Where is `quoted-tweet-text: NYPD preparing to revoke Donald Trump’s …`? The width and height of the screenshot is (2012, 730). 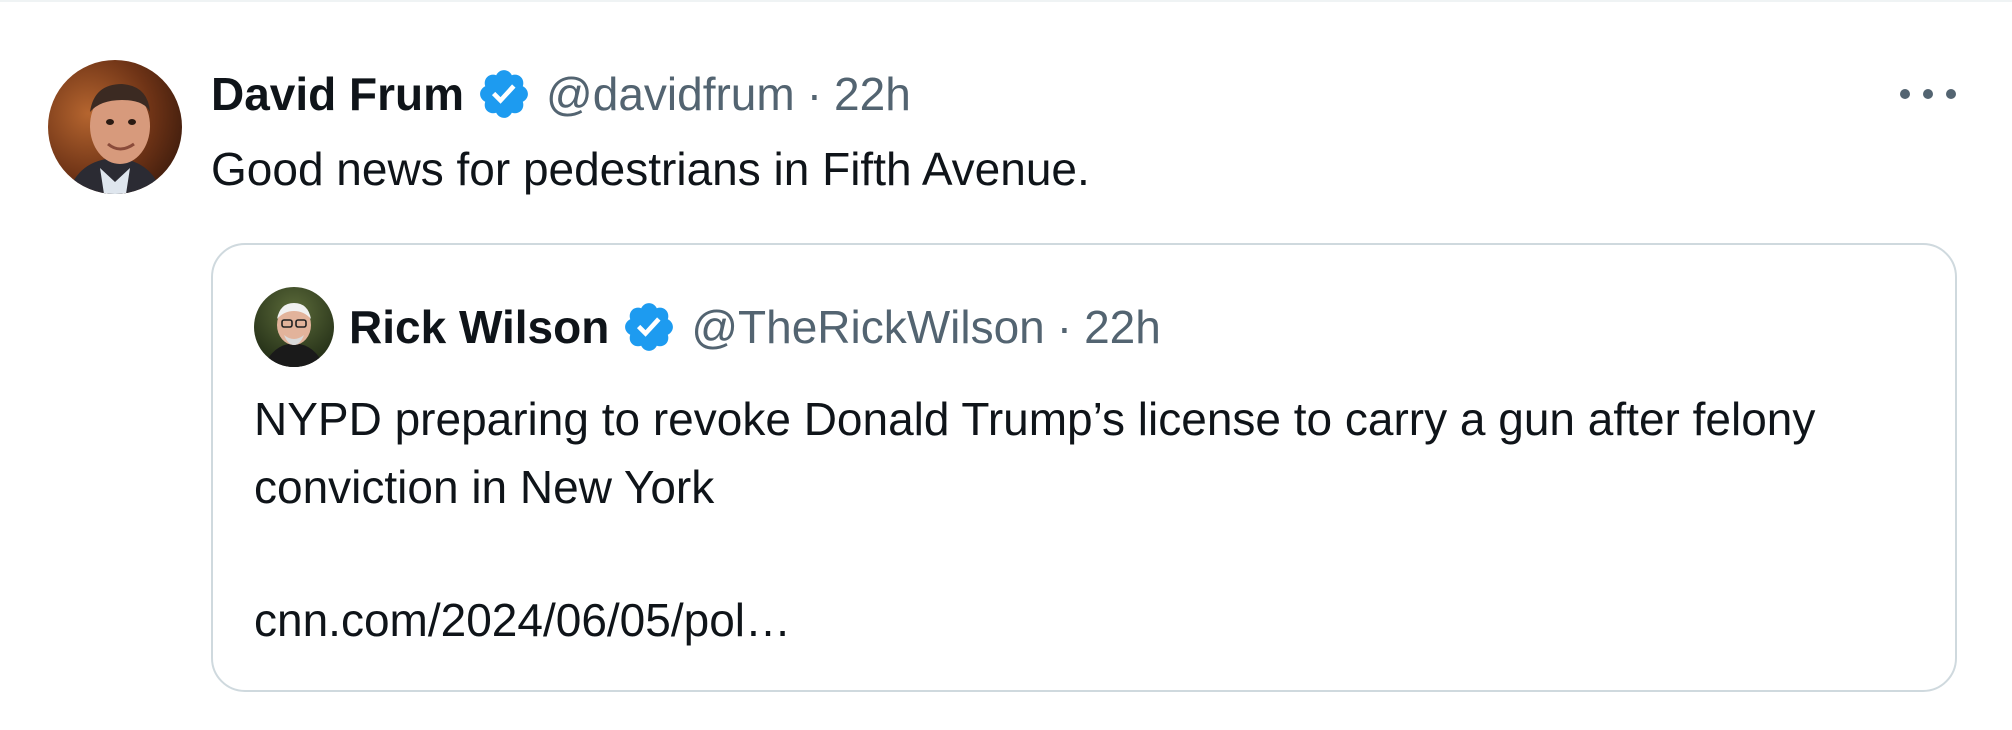
quoted-tweet-text: NYPD preparing to revoke Donald Trump’s … is located at coordinates (1035, 453).